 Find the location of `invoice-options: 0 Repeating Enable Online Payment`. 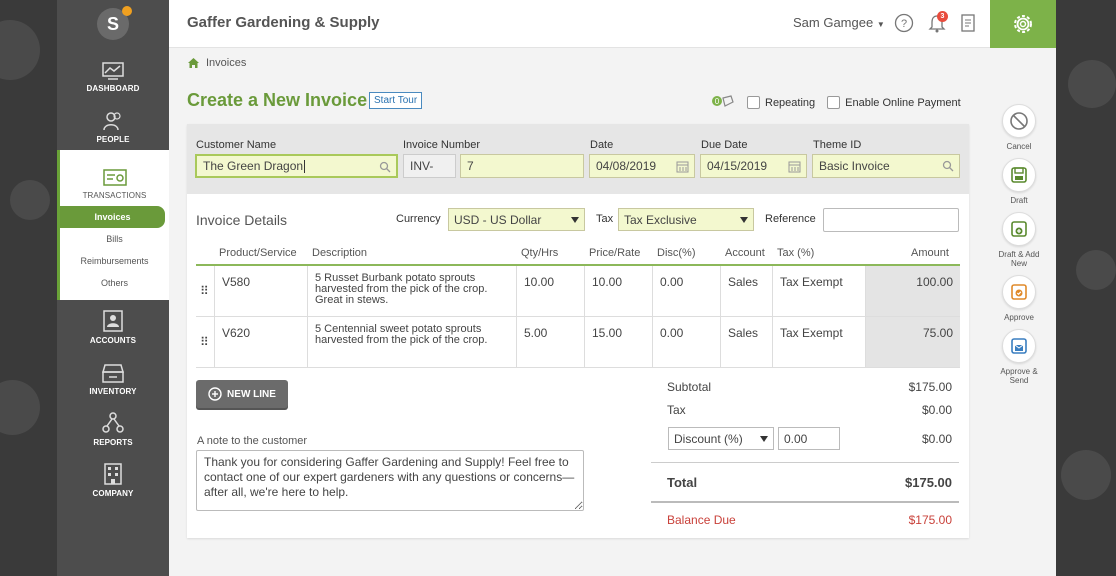

invoice-options: 0 Repeating Enable Online Payment is located at coordinates (842, 102).